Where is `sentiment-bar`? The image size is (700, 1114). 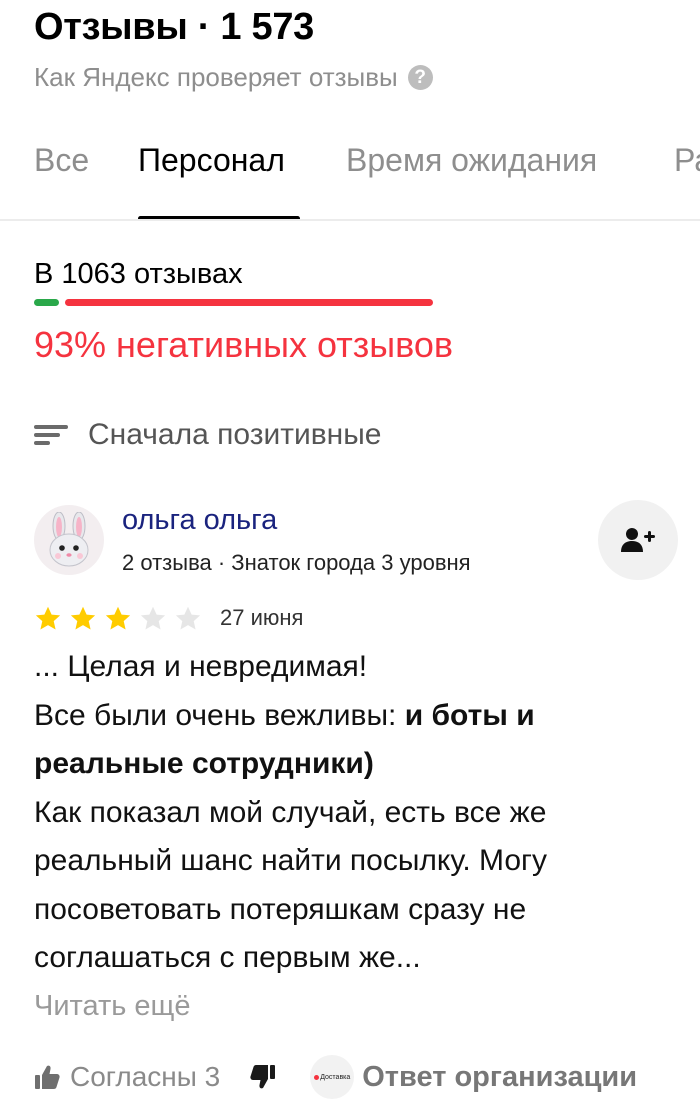 sentiment-bar is located at coordinates (233, 302).